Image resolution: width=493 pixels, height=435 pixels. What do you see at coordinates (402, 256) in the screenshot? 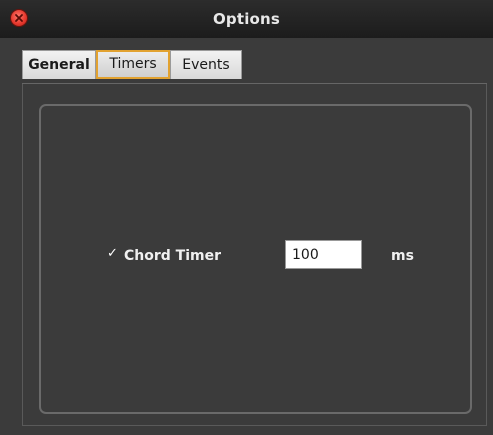
I see `chord-timer-unit: ms` at bounding box center [402, 256].